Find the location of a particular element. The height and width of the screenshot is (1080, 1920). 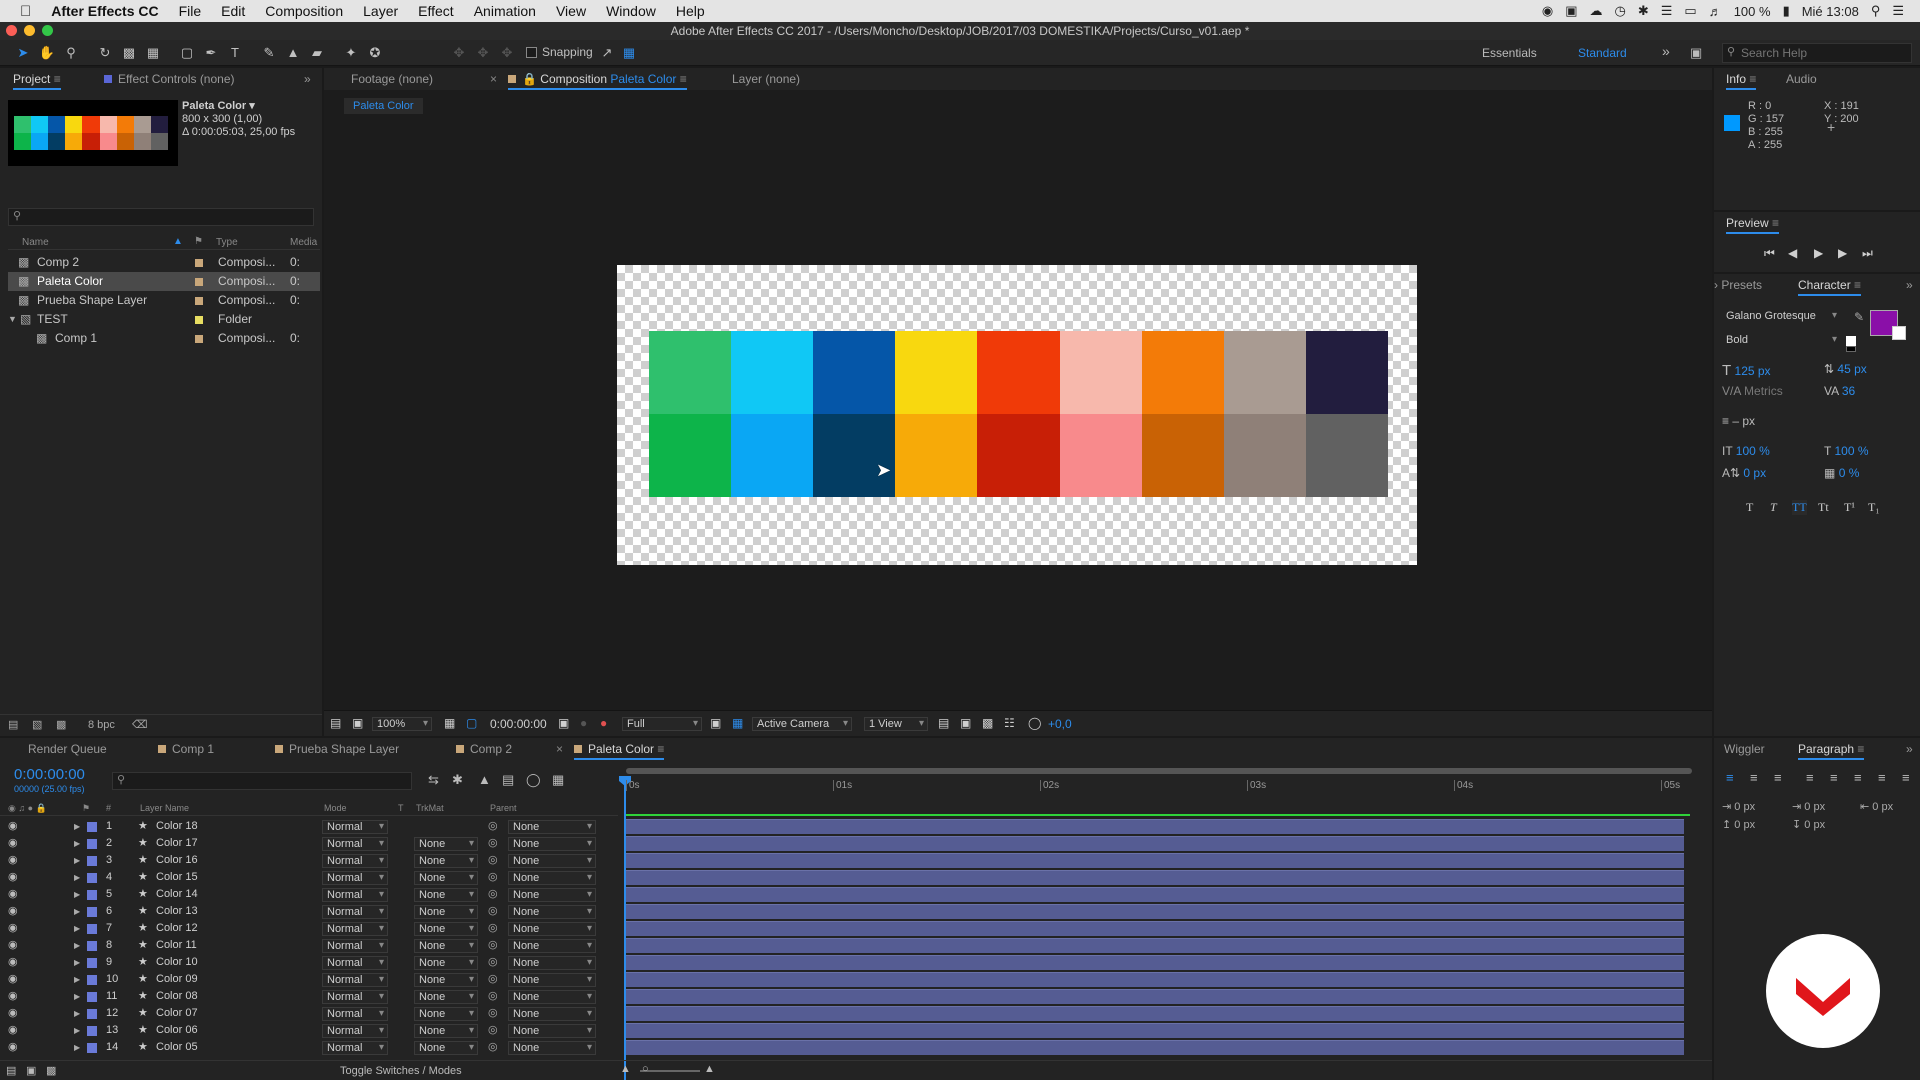

tracking-field: VA 36 is located at coordinates (1839, 391).